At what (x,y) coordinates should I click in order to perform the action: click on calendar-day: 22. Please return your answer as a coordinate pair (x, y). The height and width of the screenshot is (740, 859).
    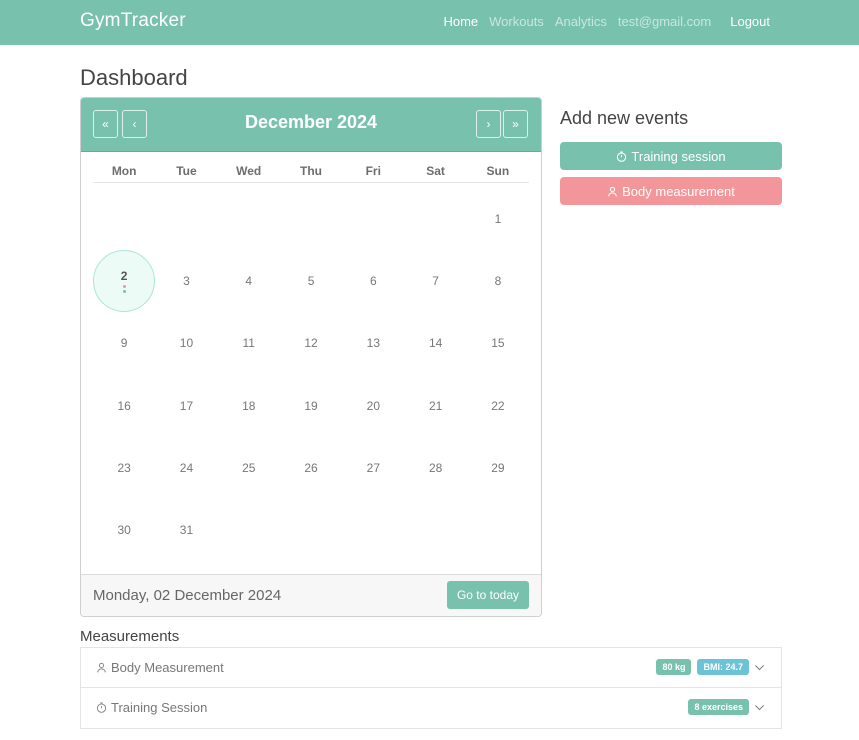
    Looking at the image, I should click on (498, 406).